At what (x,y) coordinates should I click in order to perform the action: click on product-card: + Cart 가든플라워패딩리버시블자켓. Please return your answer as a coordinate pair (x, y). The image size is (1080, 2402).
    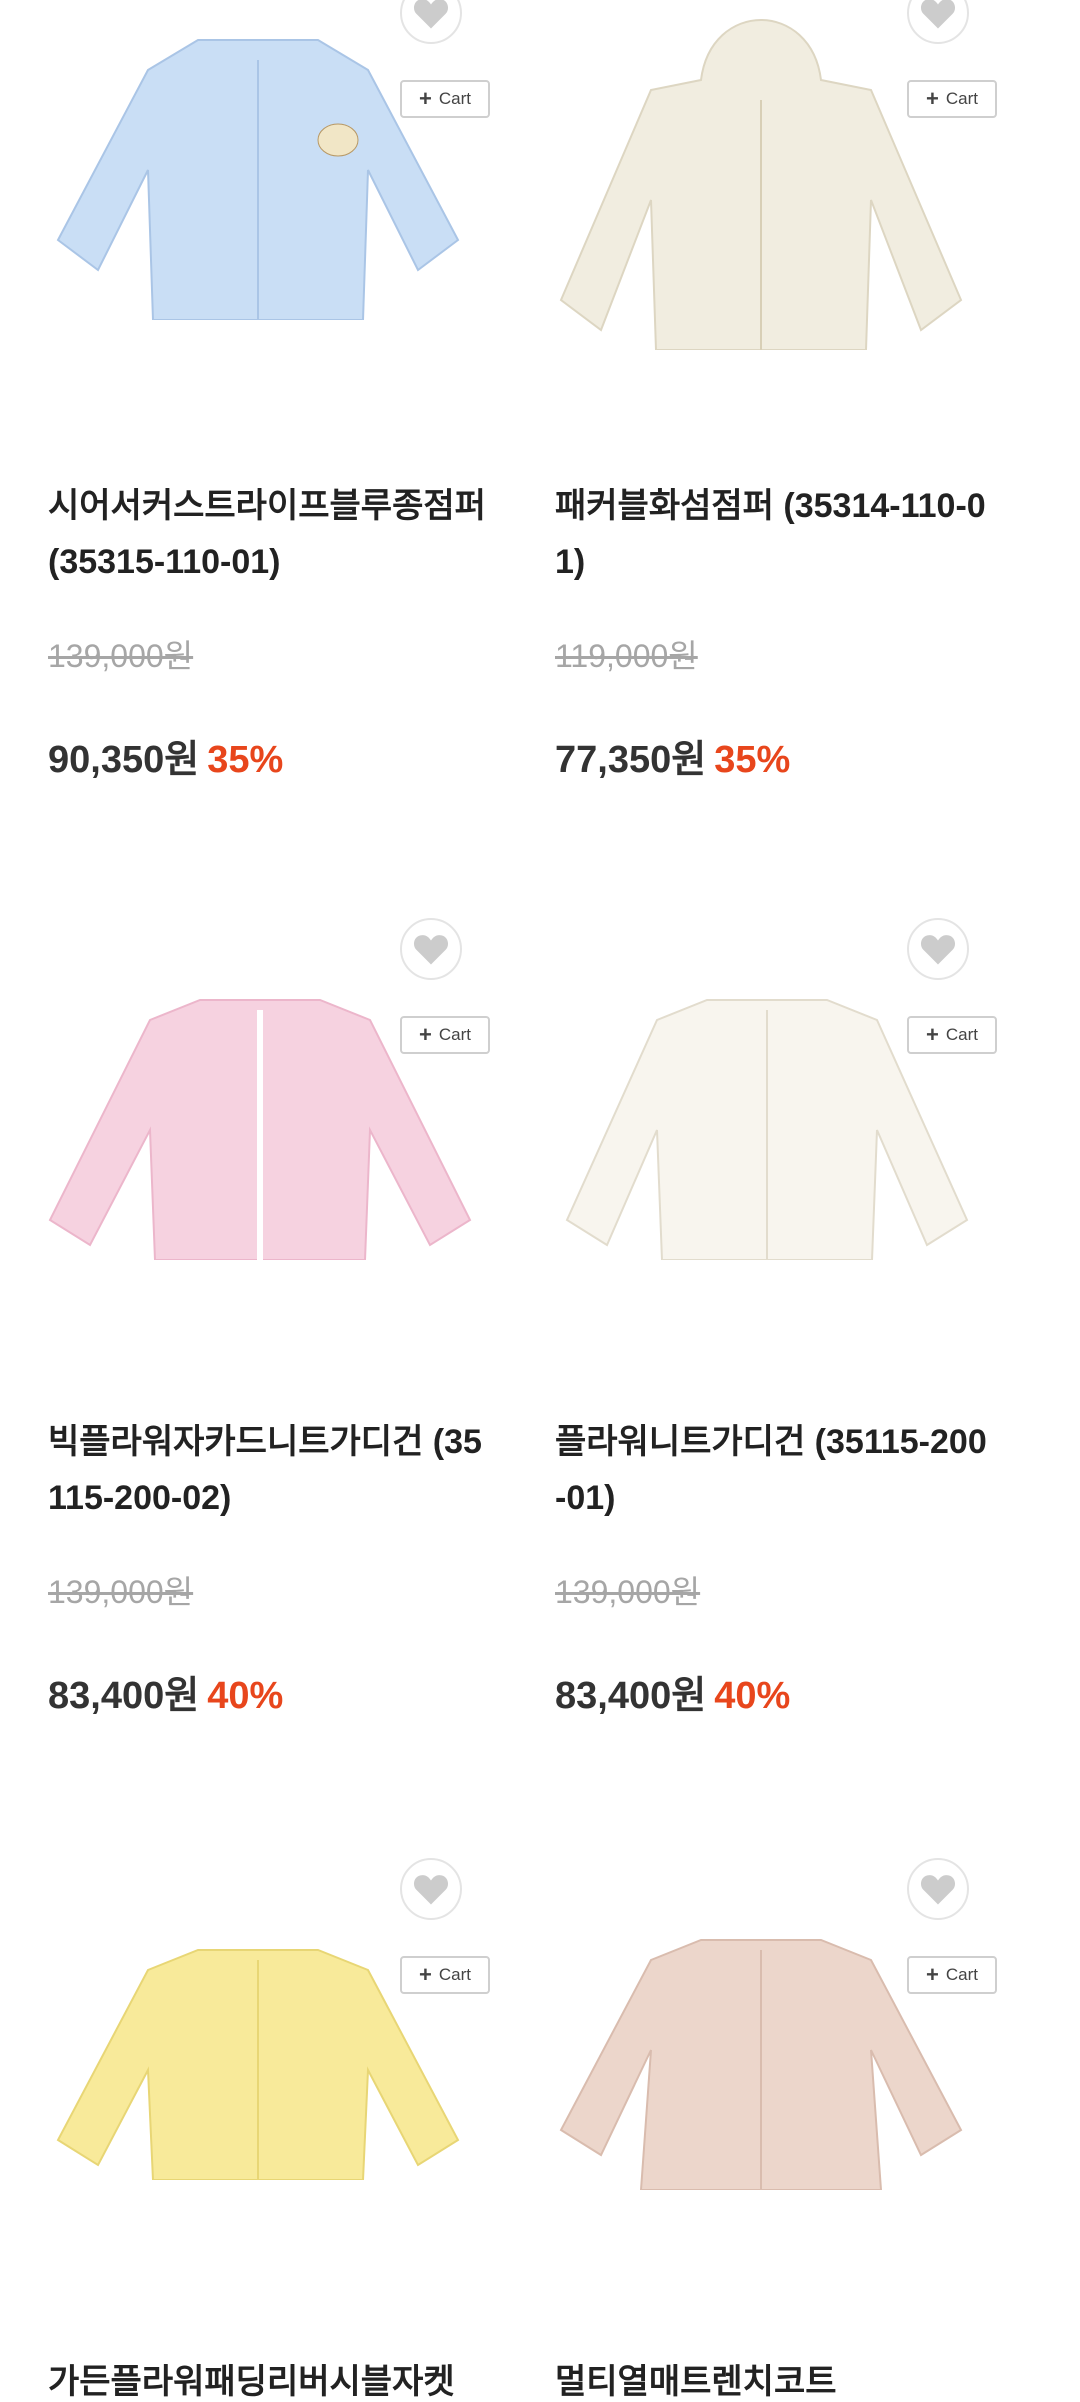
    Looking at the image, I should click on (253, 2121).